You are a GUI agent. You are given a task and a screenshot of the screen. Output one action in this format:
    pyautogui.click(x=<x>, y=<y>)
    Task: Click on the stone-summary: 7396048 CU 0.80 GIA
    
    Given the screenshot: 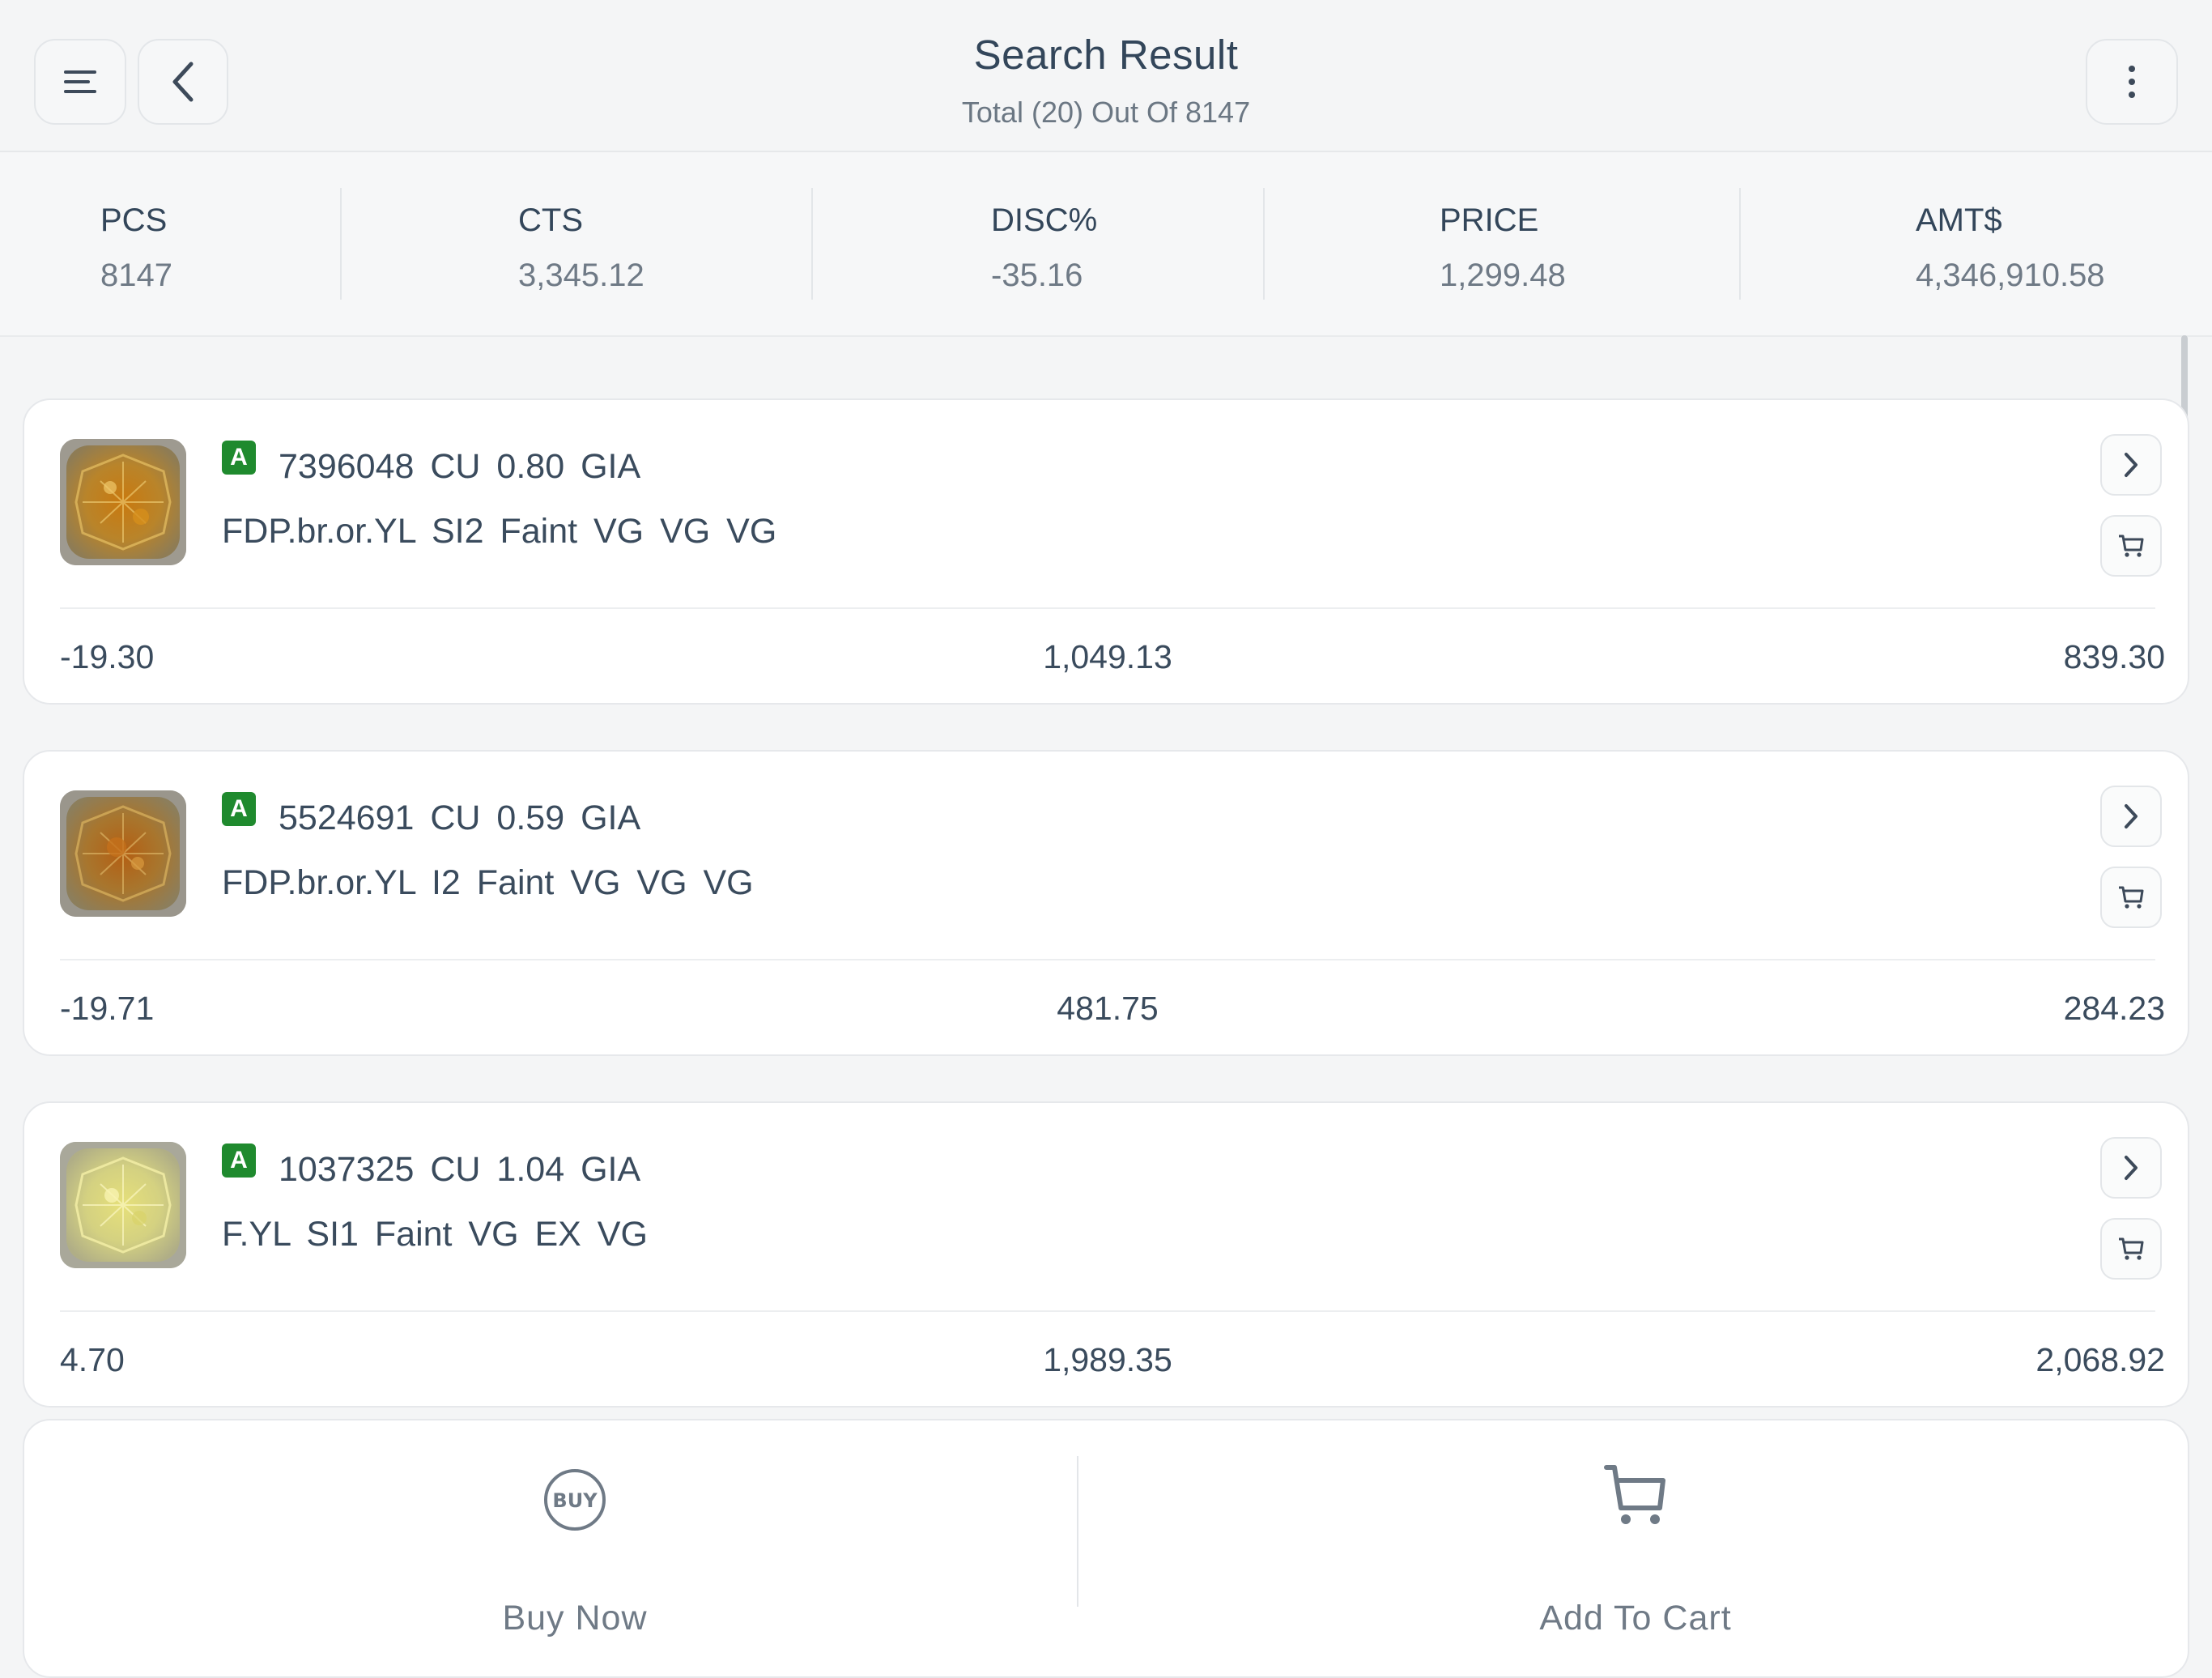 What is the action you would take?
    pyautogui.click(x=460, y=467)
    